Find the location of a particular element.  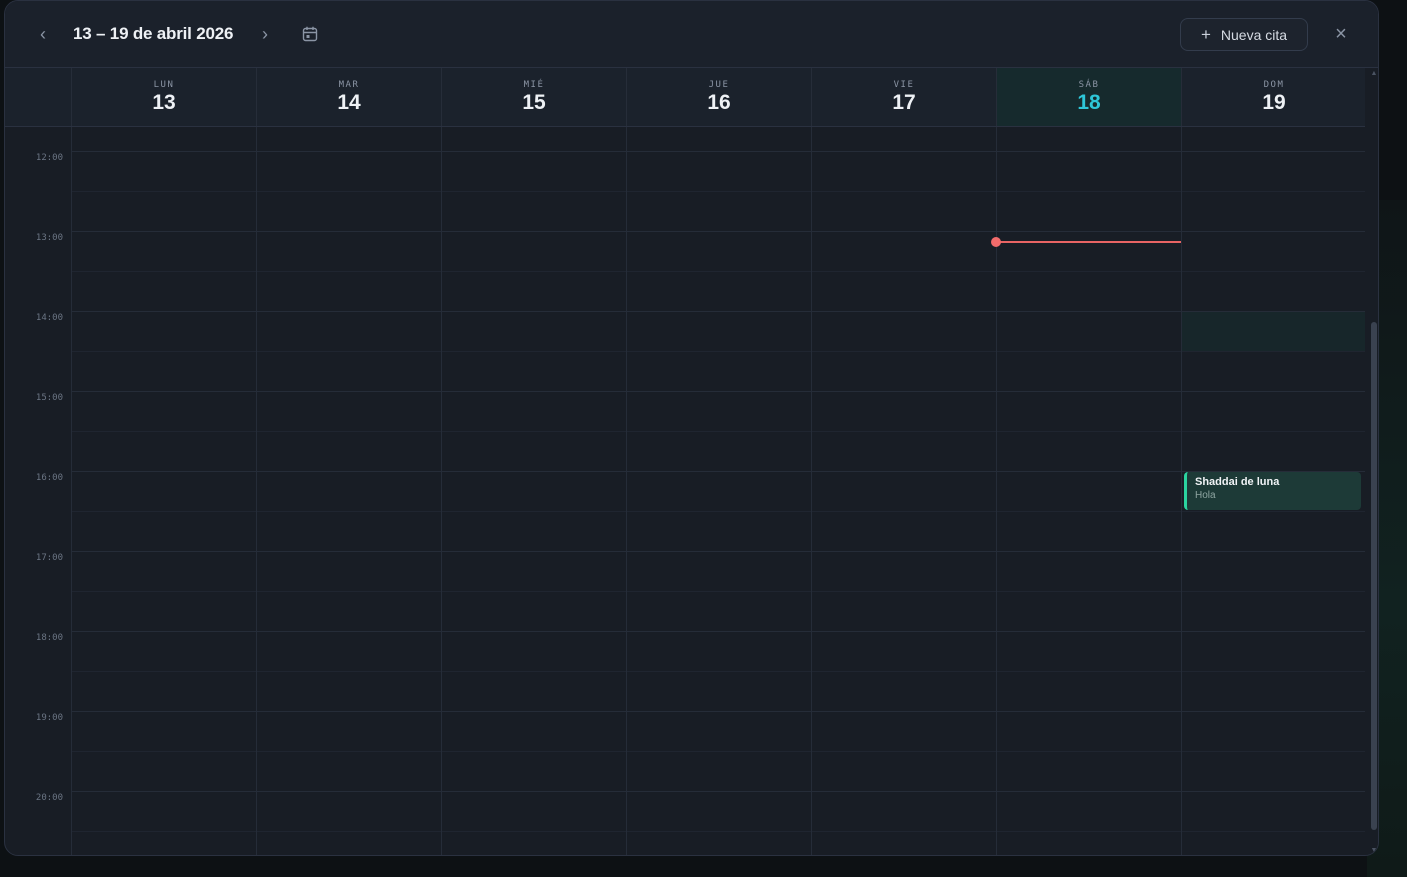

day-header-sun: DOM 19 is located at coordinates (1273, 97).